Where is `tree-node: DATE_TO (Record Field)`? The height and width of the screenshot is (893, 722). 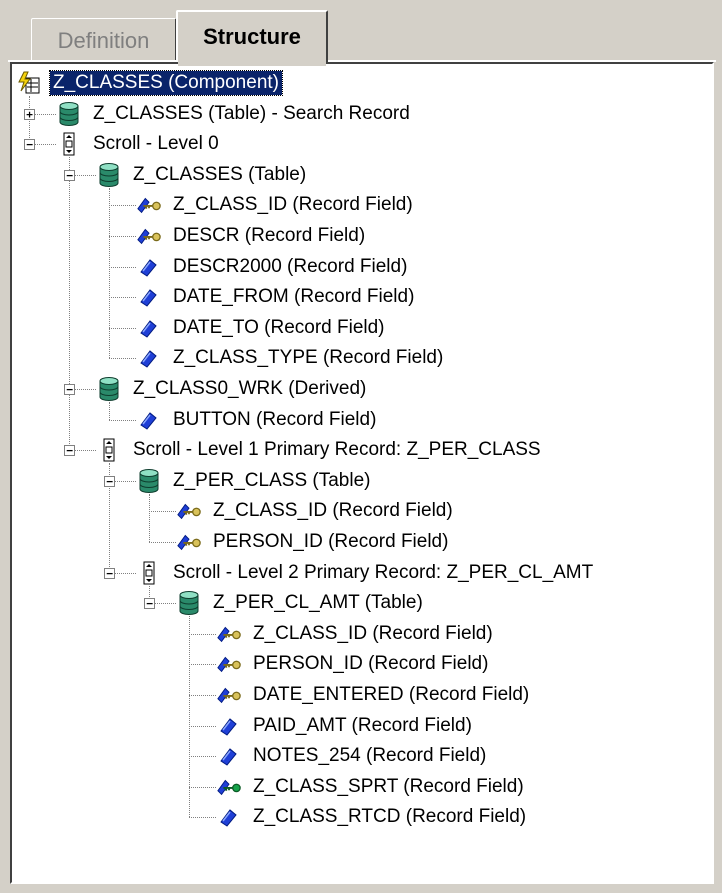
tree-node: DATE_TO (Record Field) is located at coordinates (262, 328).